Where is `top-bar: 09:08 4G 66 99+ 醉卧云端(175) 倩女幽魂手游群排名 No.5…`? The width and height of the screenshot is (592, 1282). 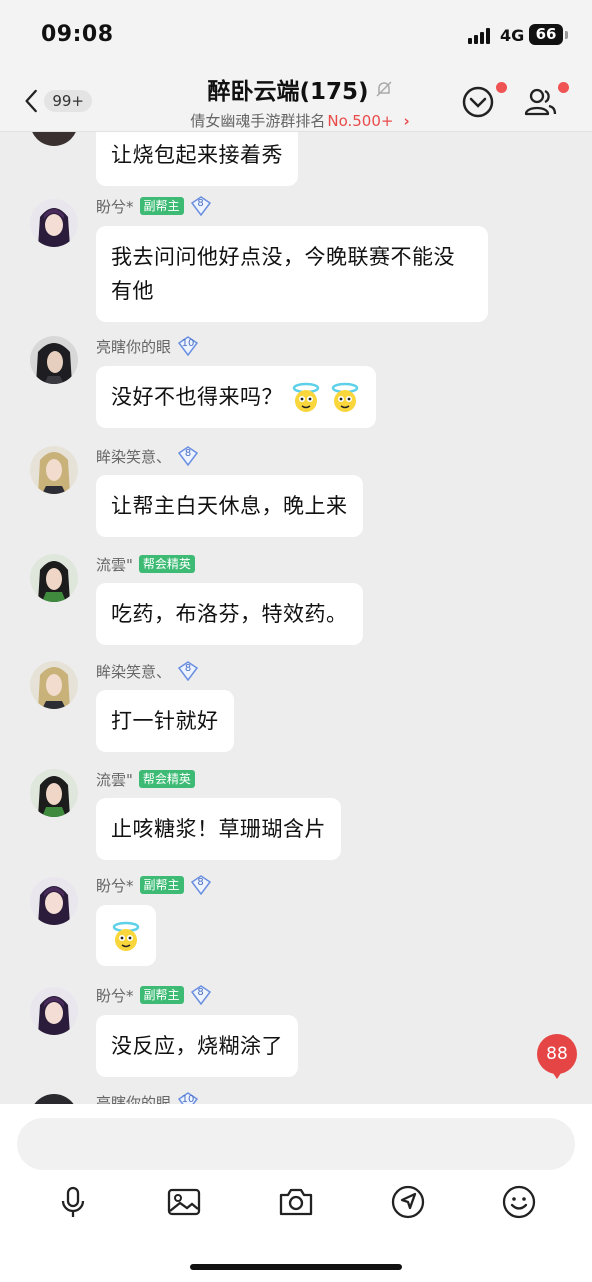 top-bar: 09:08 4G 66 99+ 醉卧云端(175) 倩女幽魂手游群排名 No.5… is located at coordinates (296, 66).